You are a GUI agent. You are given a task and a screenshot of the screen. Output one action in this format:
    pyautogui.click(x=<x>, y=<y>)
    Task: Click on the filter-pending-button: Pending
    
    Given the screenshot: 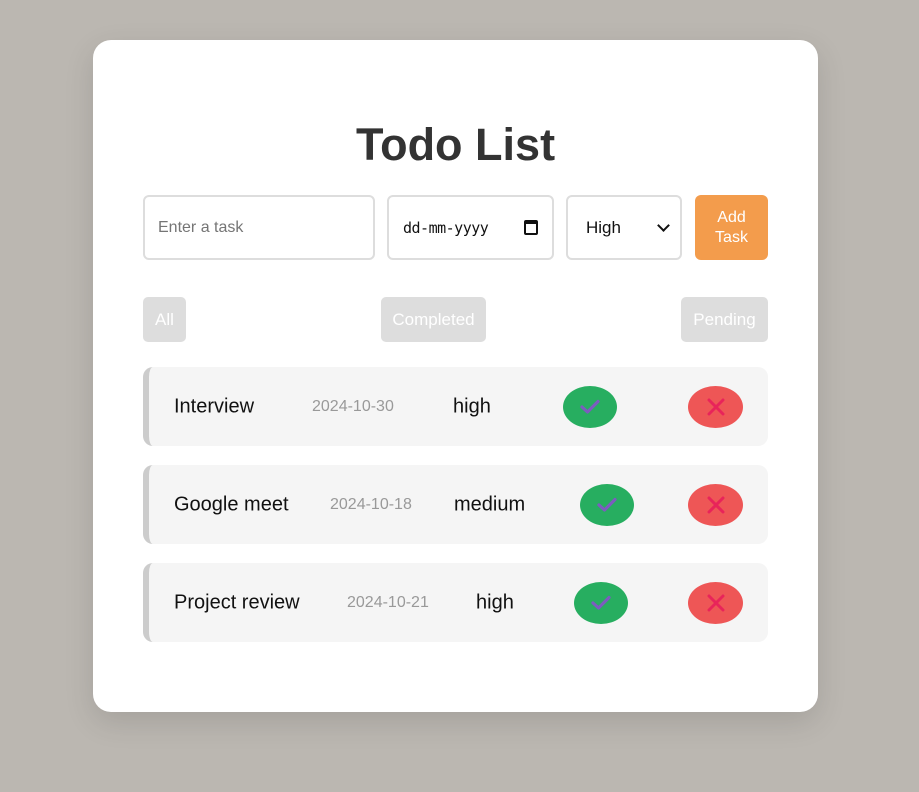 What is the action you would take?
    pyautogui.click(x=724, y=319)
    